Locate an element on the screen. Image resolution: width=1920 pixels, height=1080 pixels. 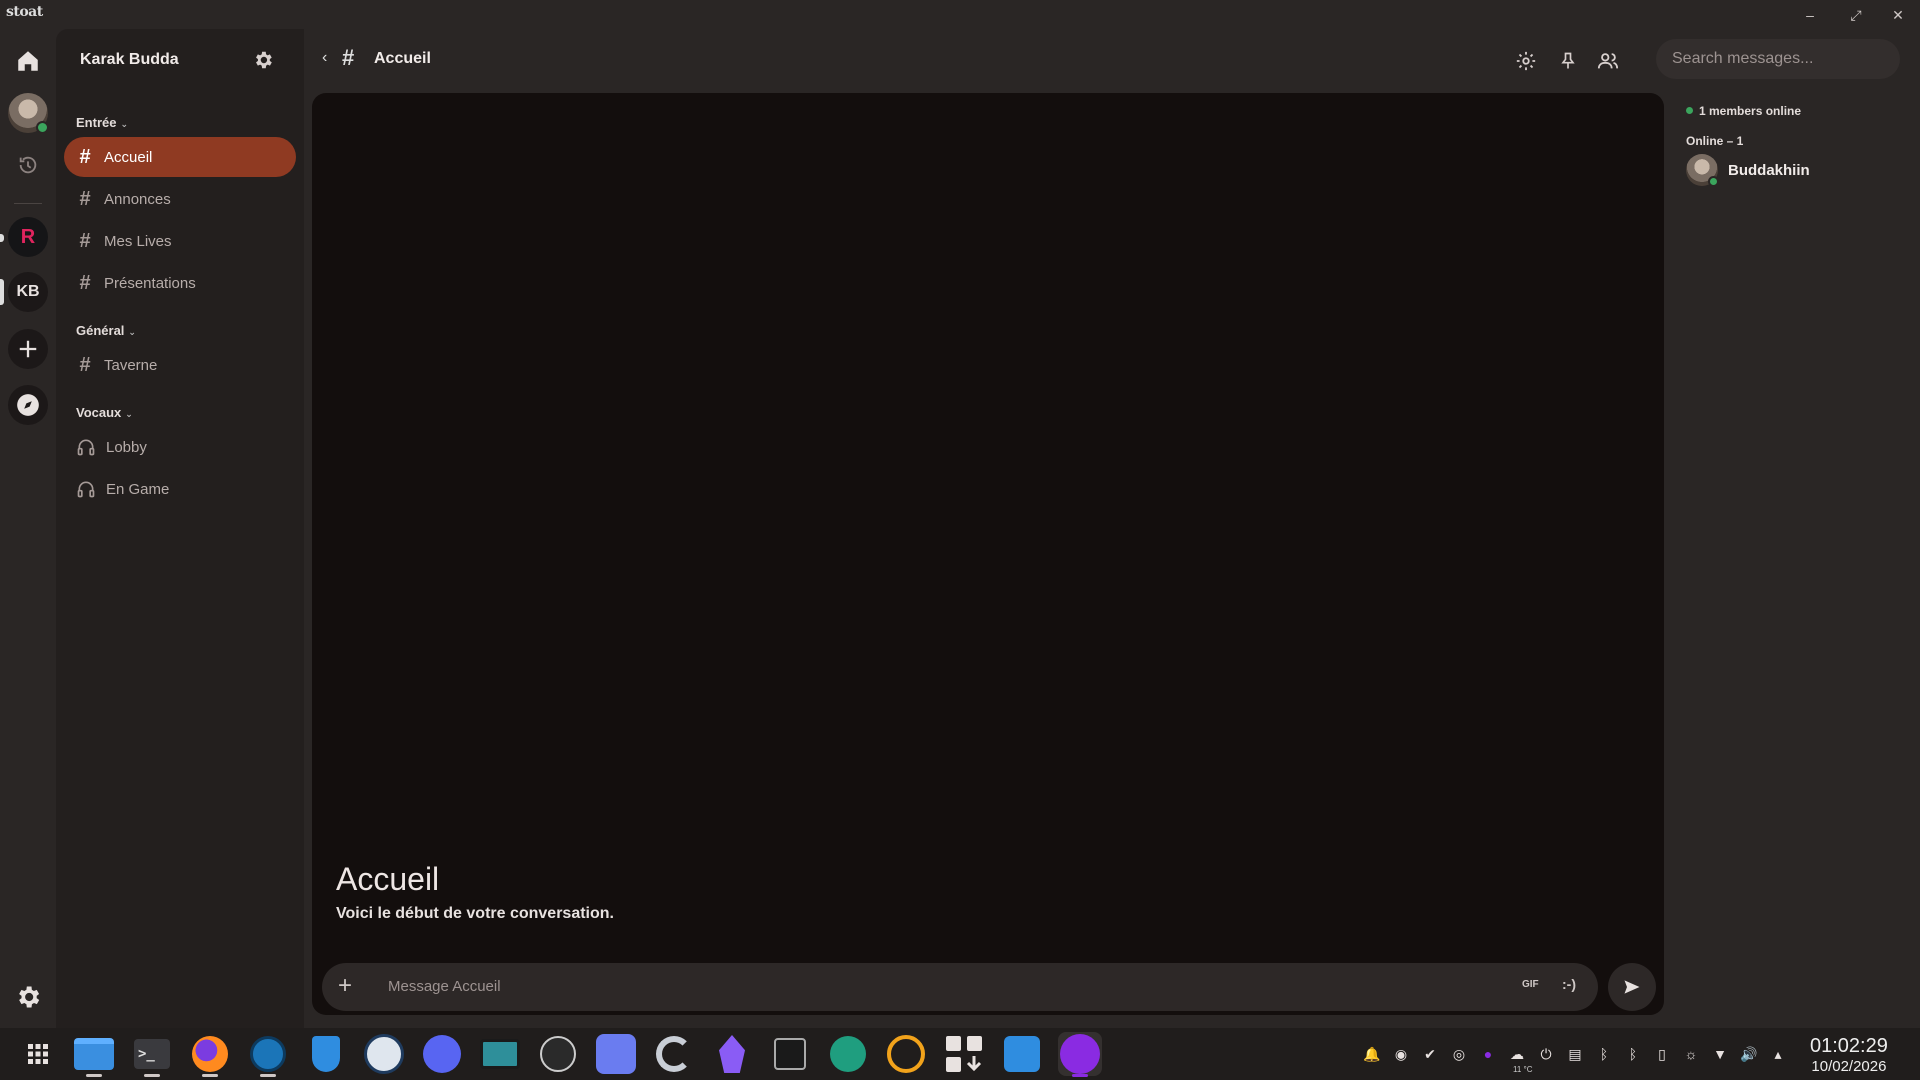
server-kb-button: KB is located at coordinates (28, 292).